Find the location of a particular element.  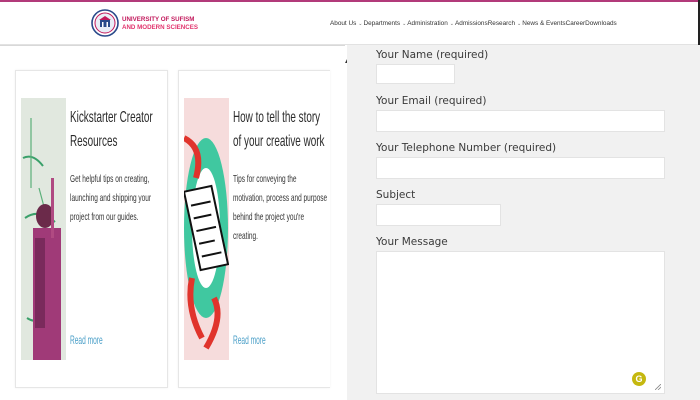

phone-input is located at coordinates (520, 168).